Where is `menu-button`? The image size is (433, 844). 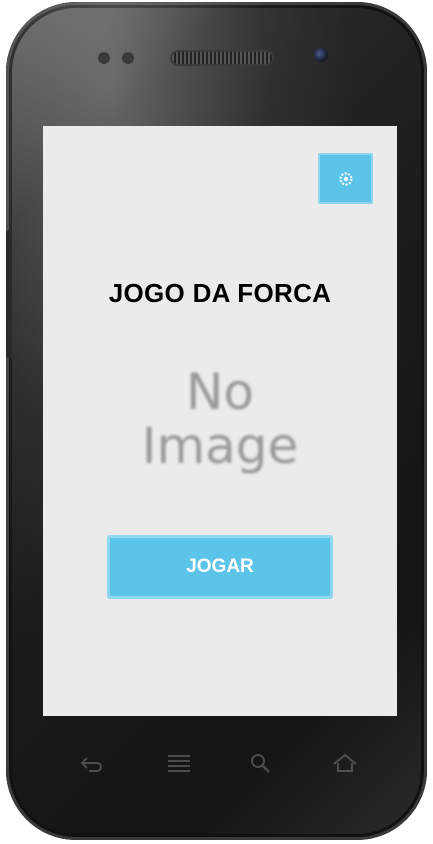
menu-button is located at coordinates (179, 763).